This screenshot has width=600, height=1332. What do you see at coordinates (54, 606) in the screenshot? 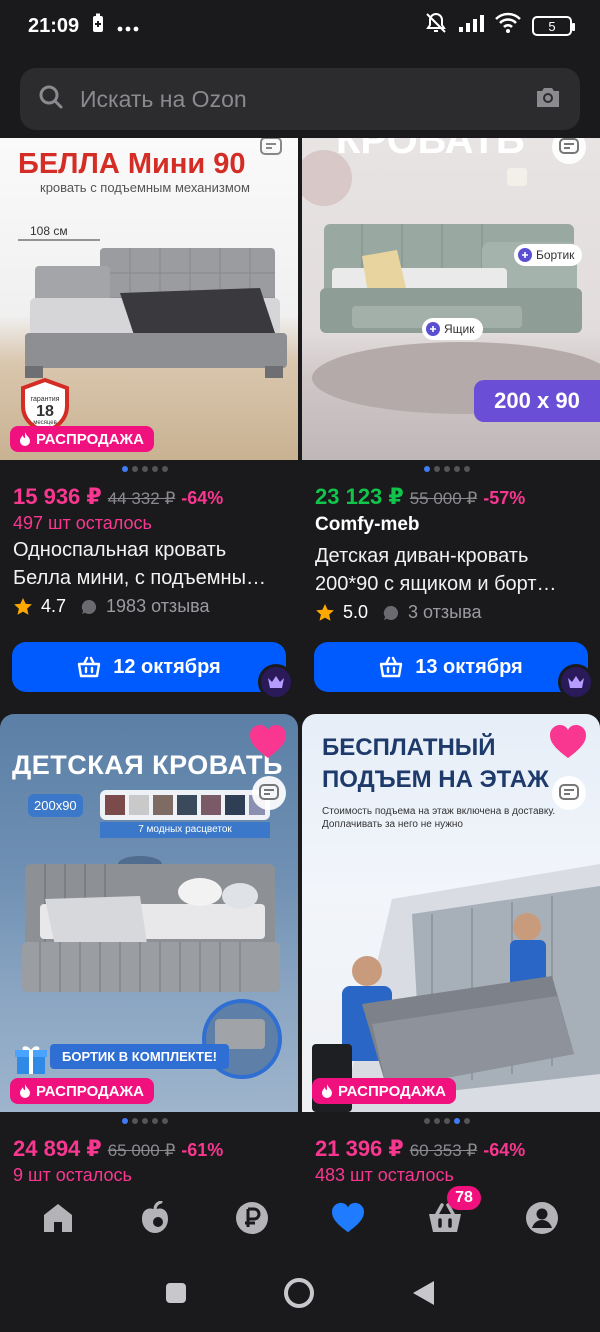
I see `rating-value: 4.7` at bounding box center [54, 606].